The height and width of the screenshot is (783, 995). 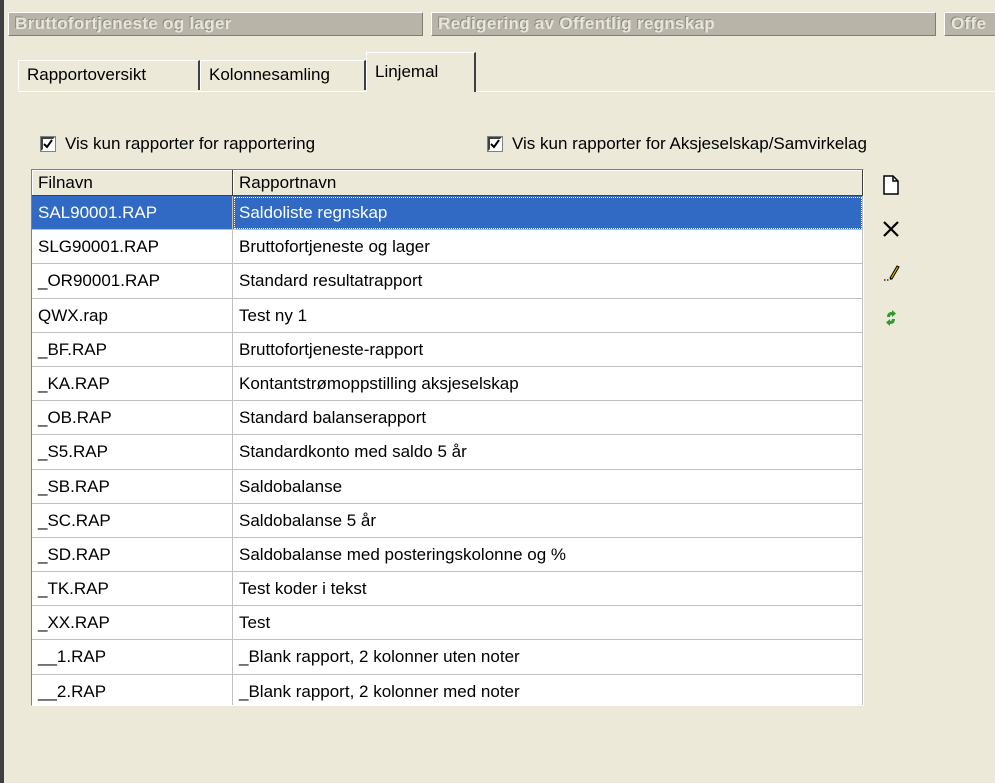 I want to click on window-tab-redigering: Redigering av Offentlig regnskap, so click(x=683, y=24).